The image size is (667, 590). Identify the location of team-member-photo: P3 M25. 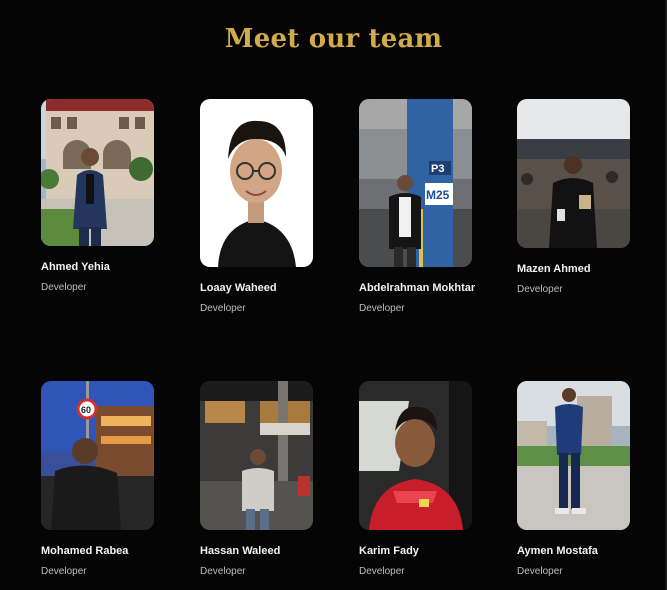
(415, 183).